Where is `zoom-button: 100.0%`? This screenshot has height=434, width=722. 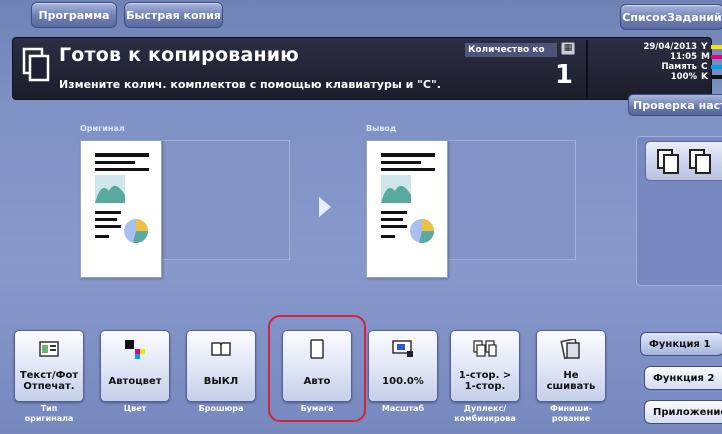
zoom-button: 100.0% is located at coordinates (403, 366).